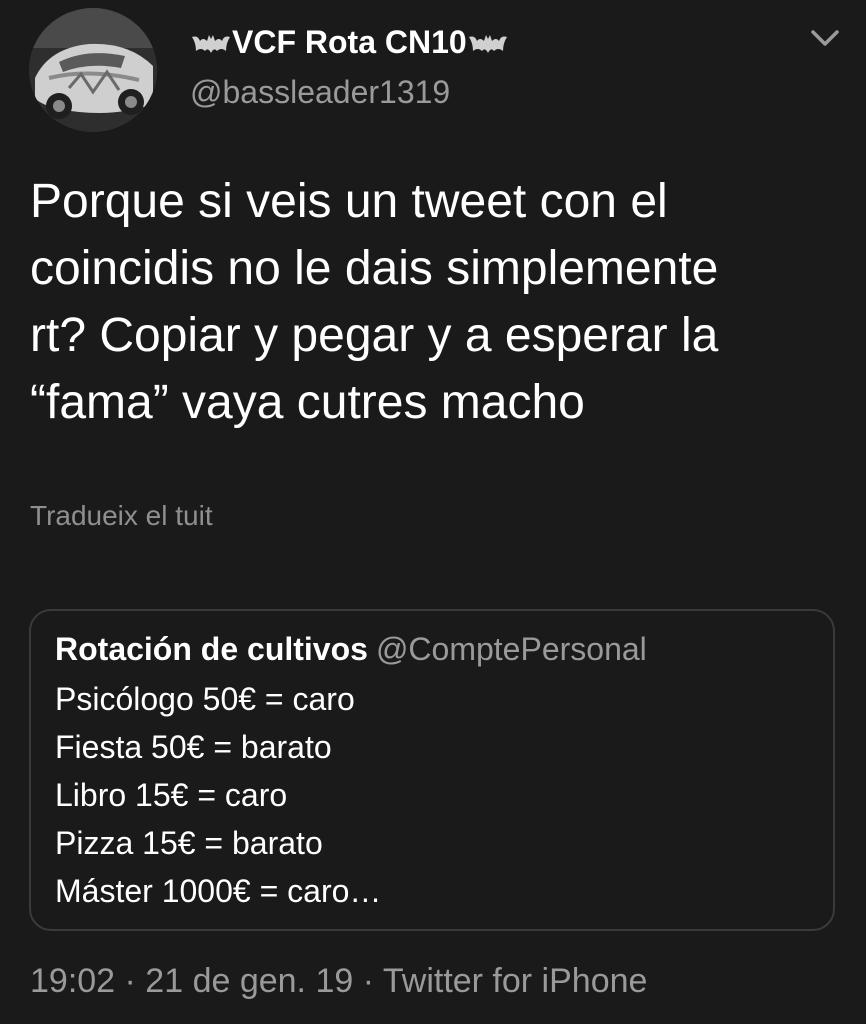  I want to click on quoted-text-line: Libro 15€ = caro, so click(171, 795).